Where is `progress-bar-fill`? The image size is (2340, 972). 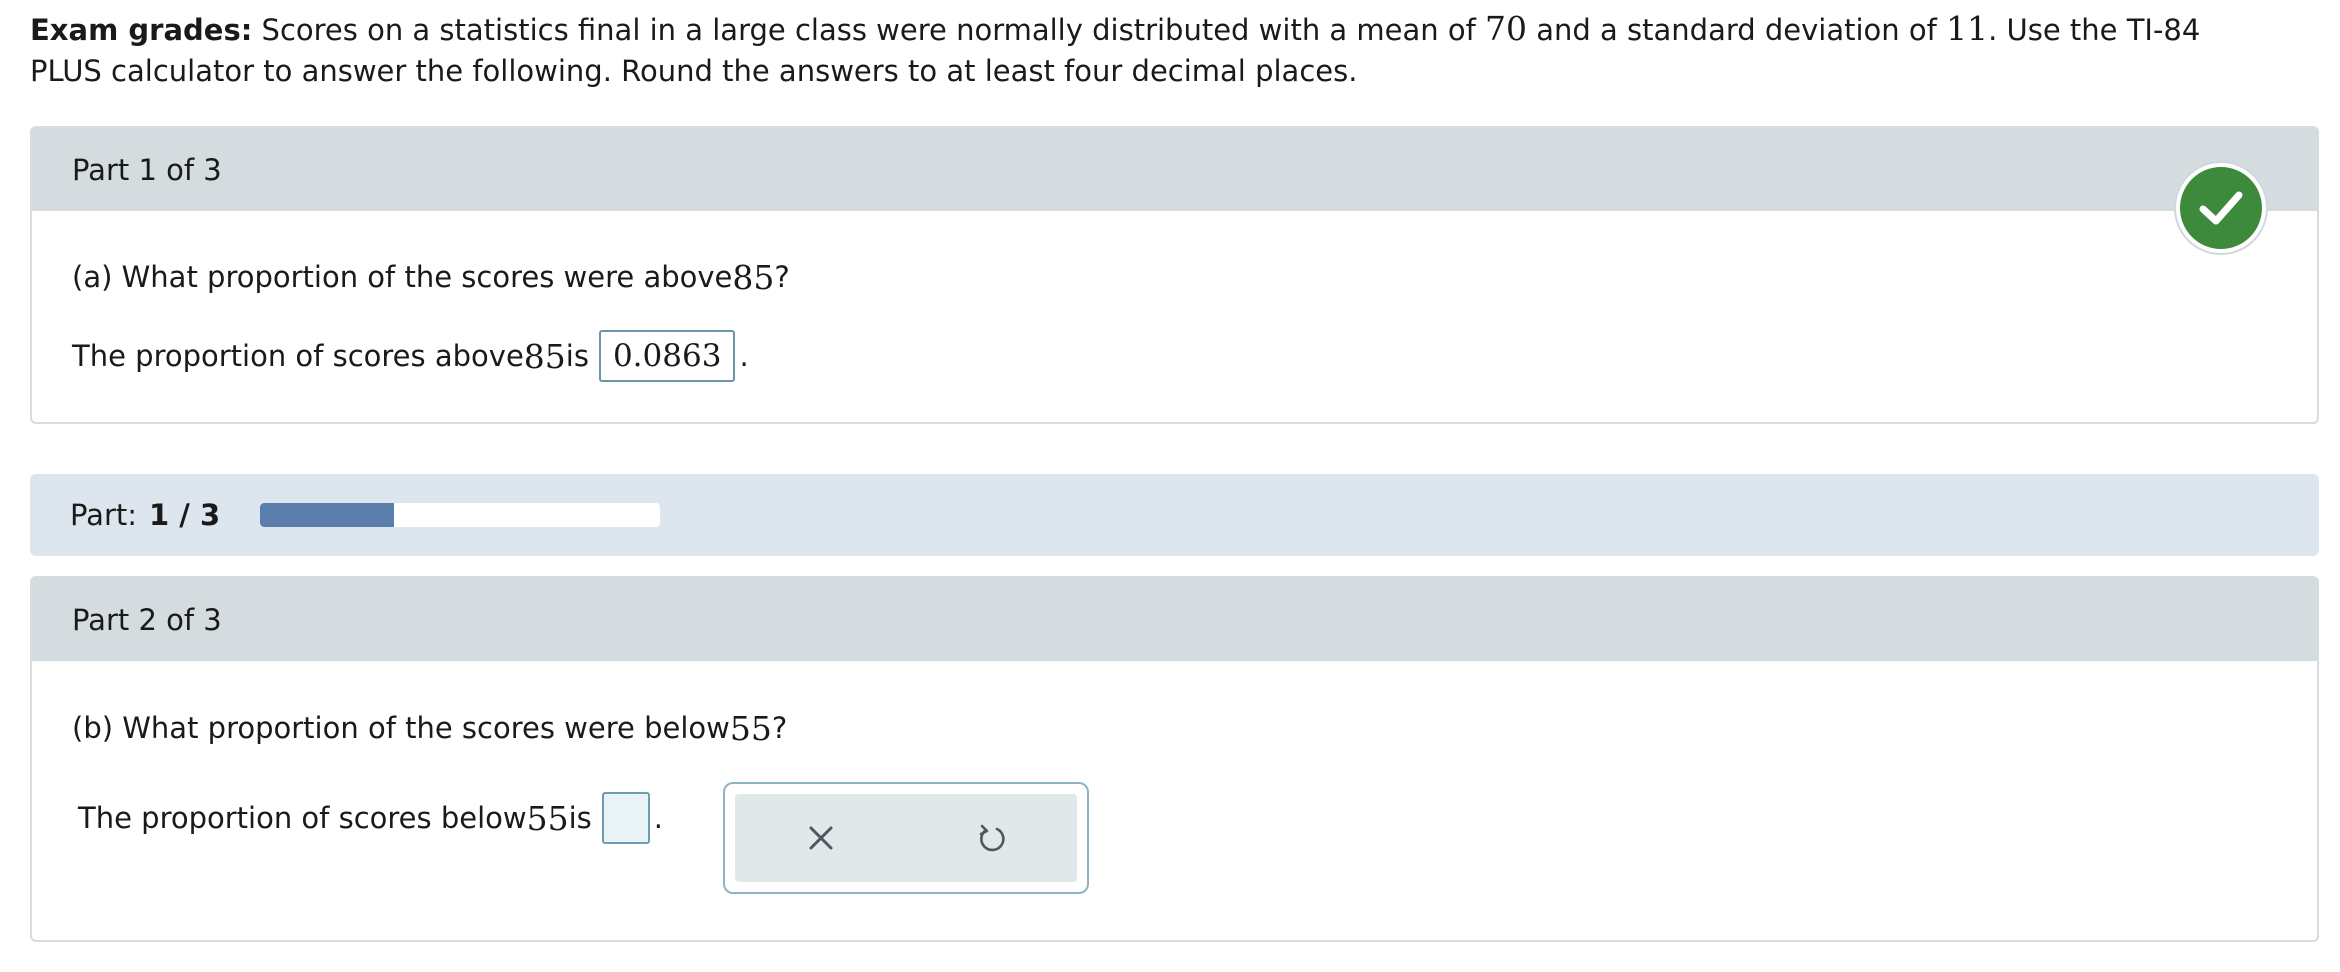 progress-bar-fill is located at coordinates (327, 515).